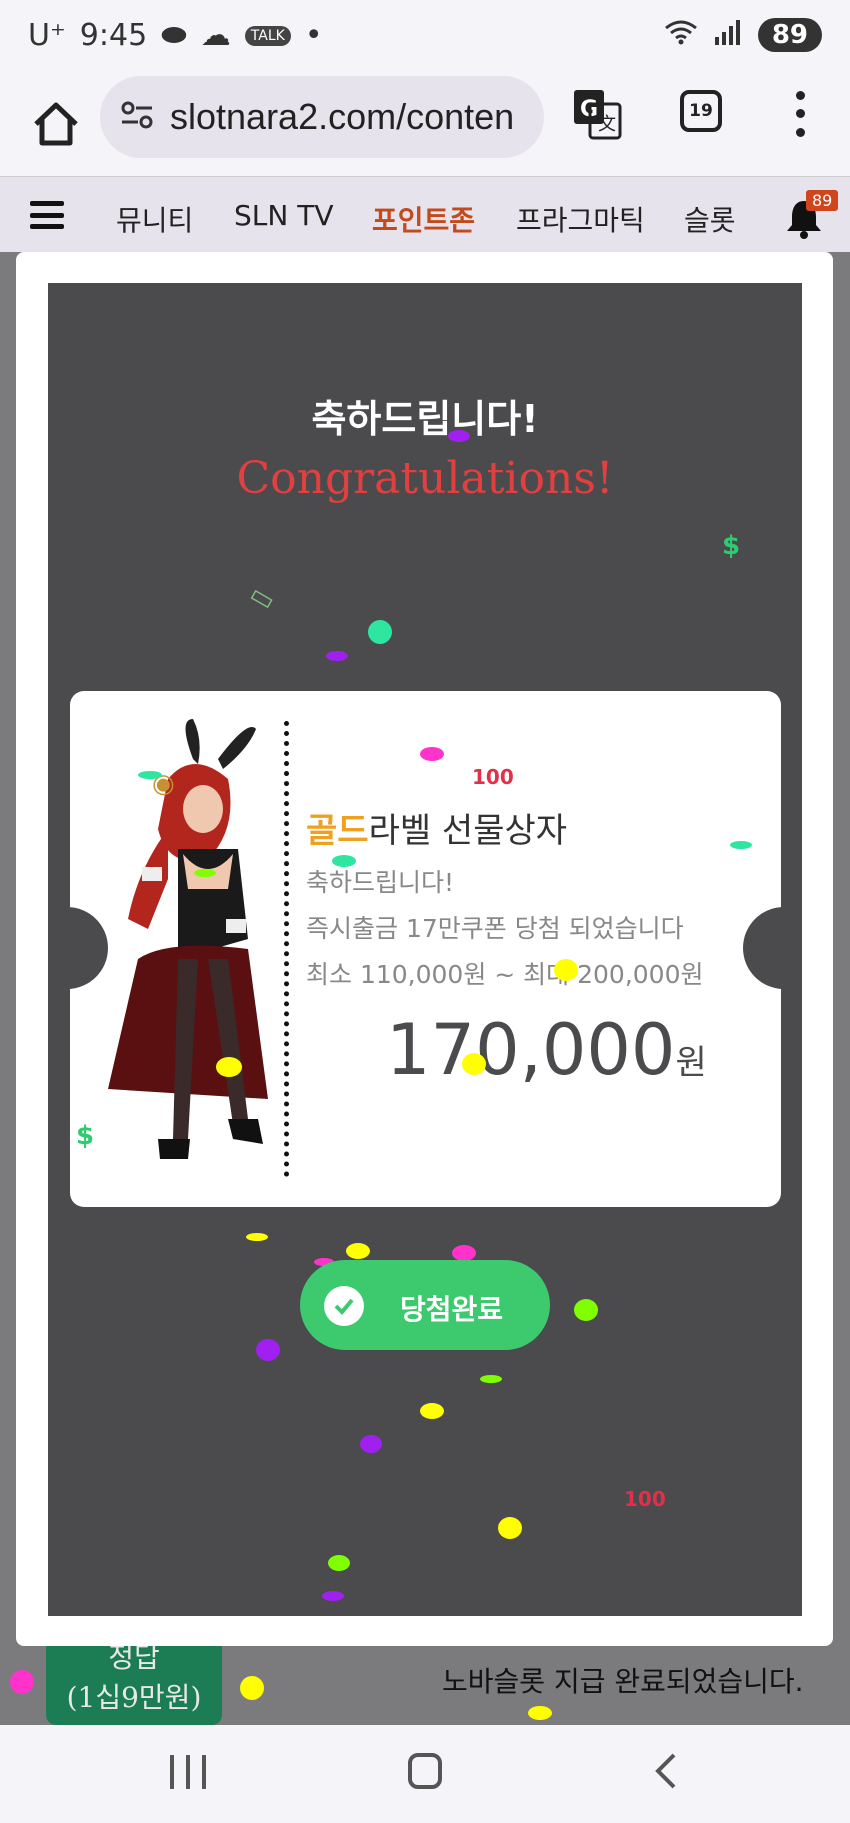  I want to click on pill-icon: ⬬, so click(174, 35).